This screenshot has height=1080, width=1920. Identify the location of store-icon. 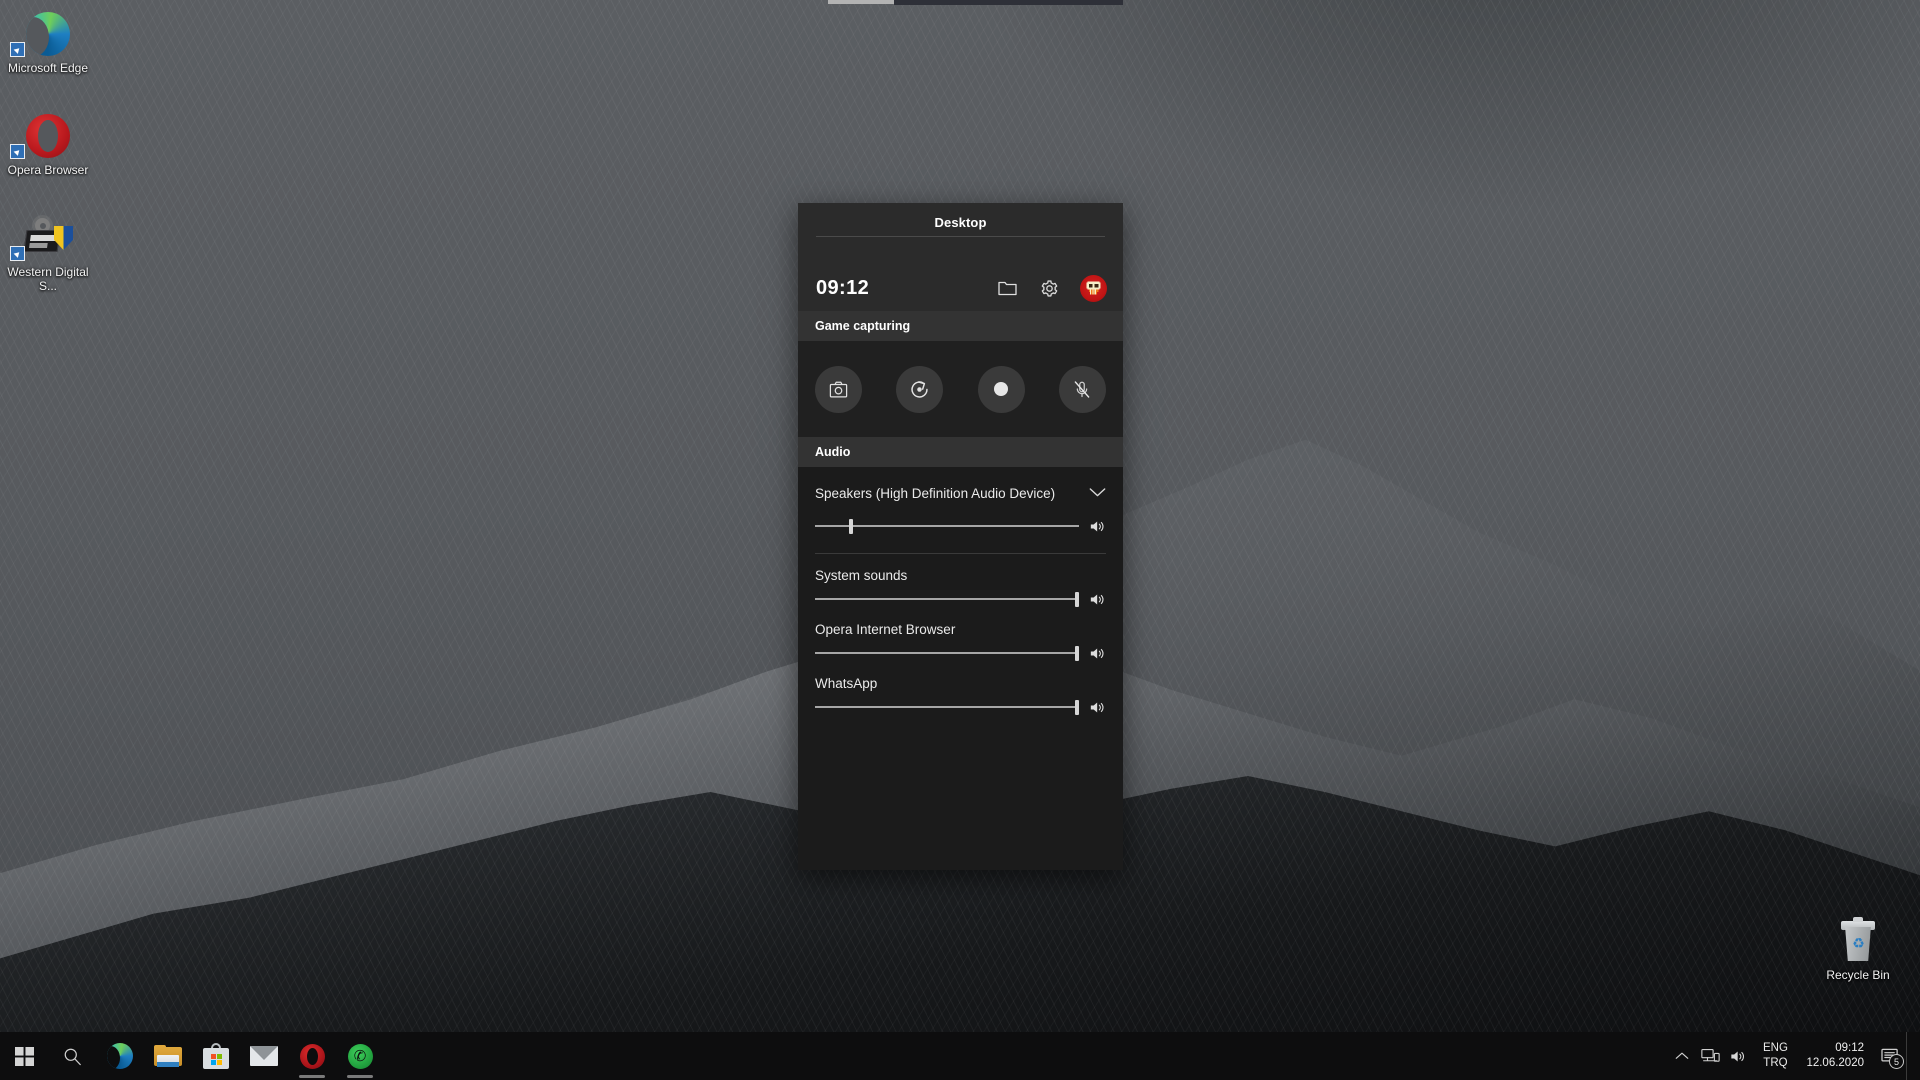
(216, 1056).